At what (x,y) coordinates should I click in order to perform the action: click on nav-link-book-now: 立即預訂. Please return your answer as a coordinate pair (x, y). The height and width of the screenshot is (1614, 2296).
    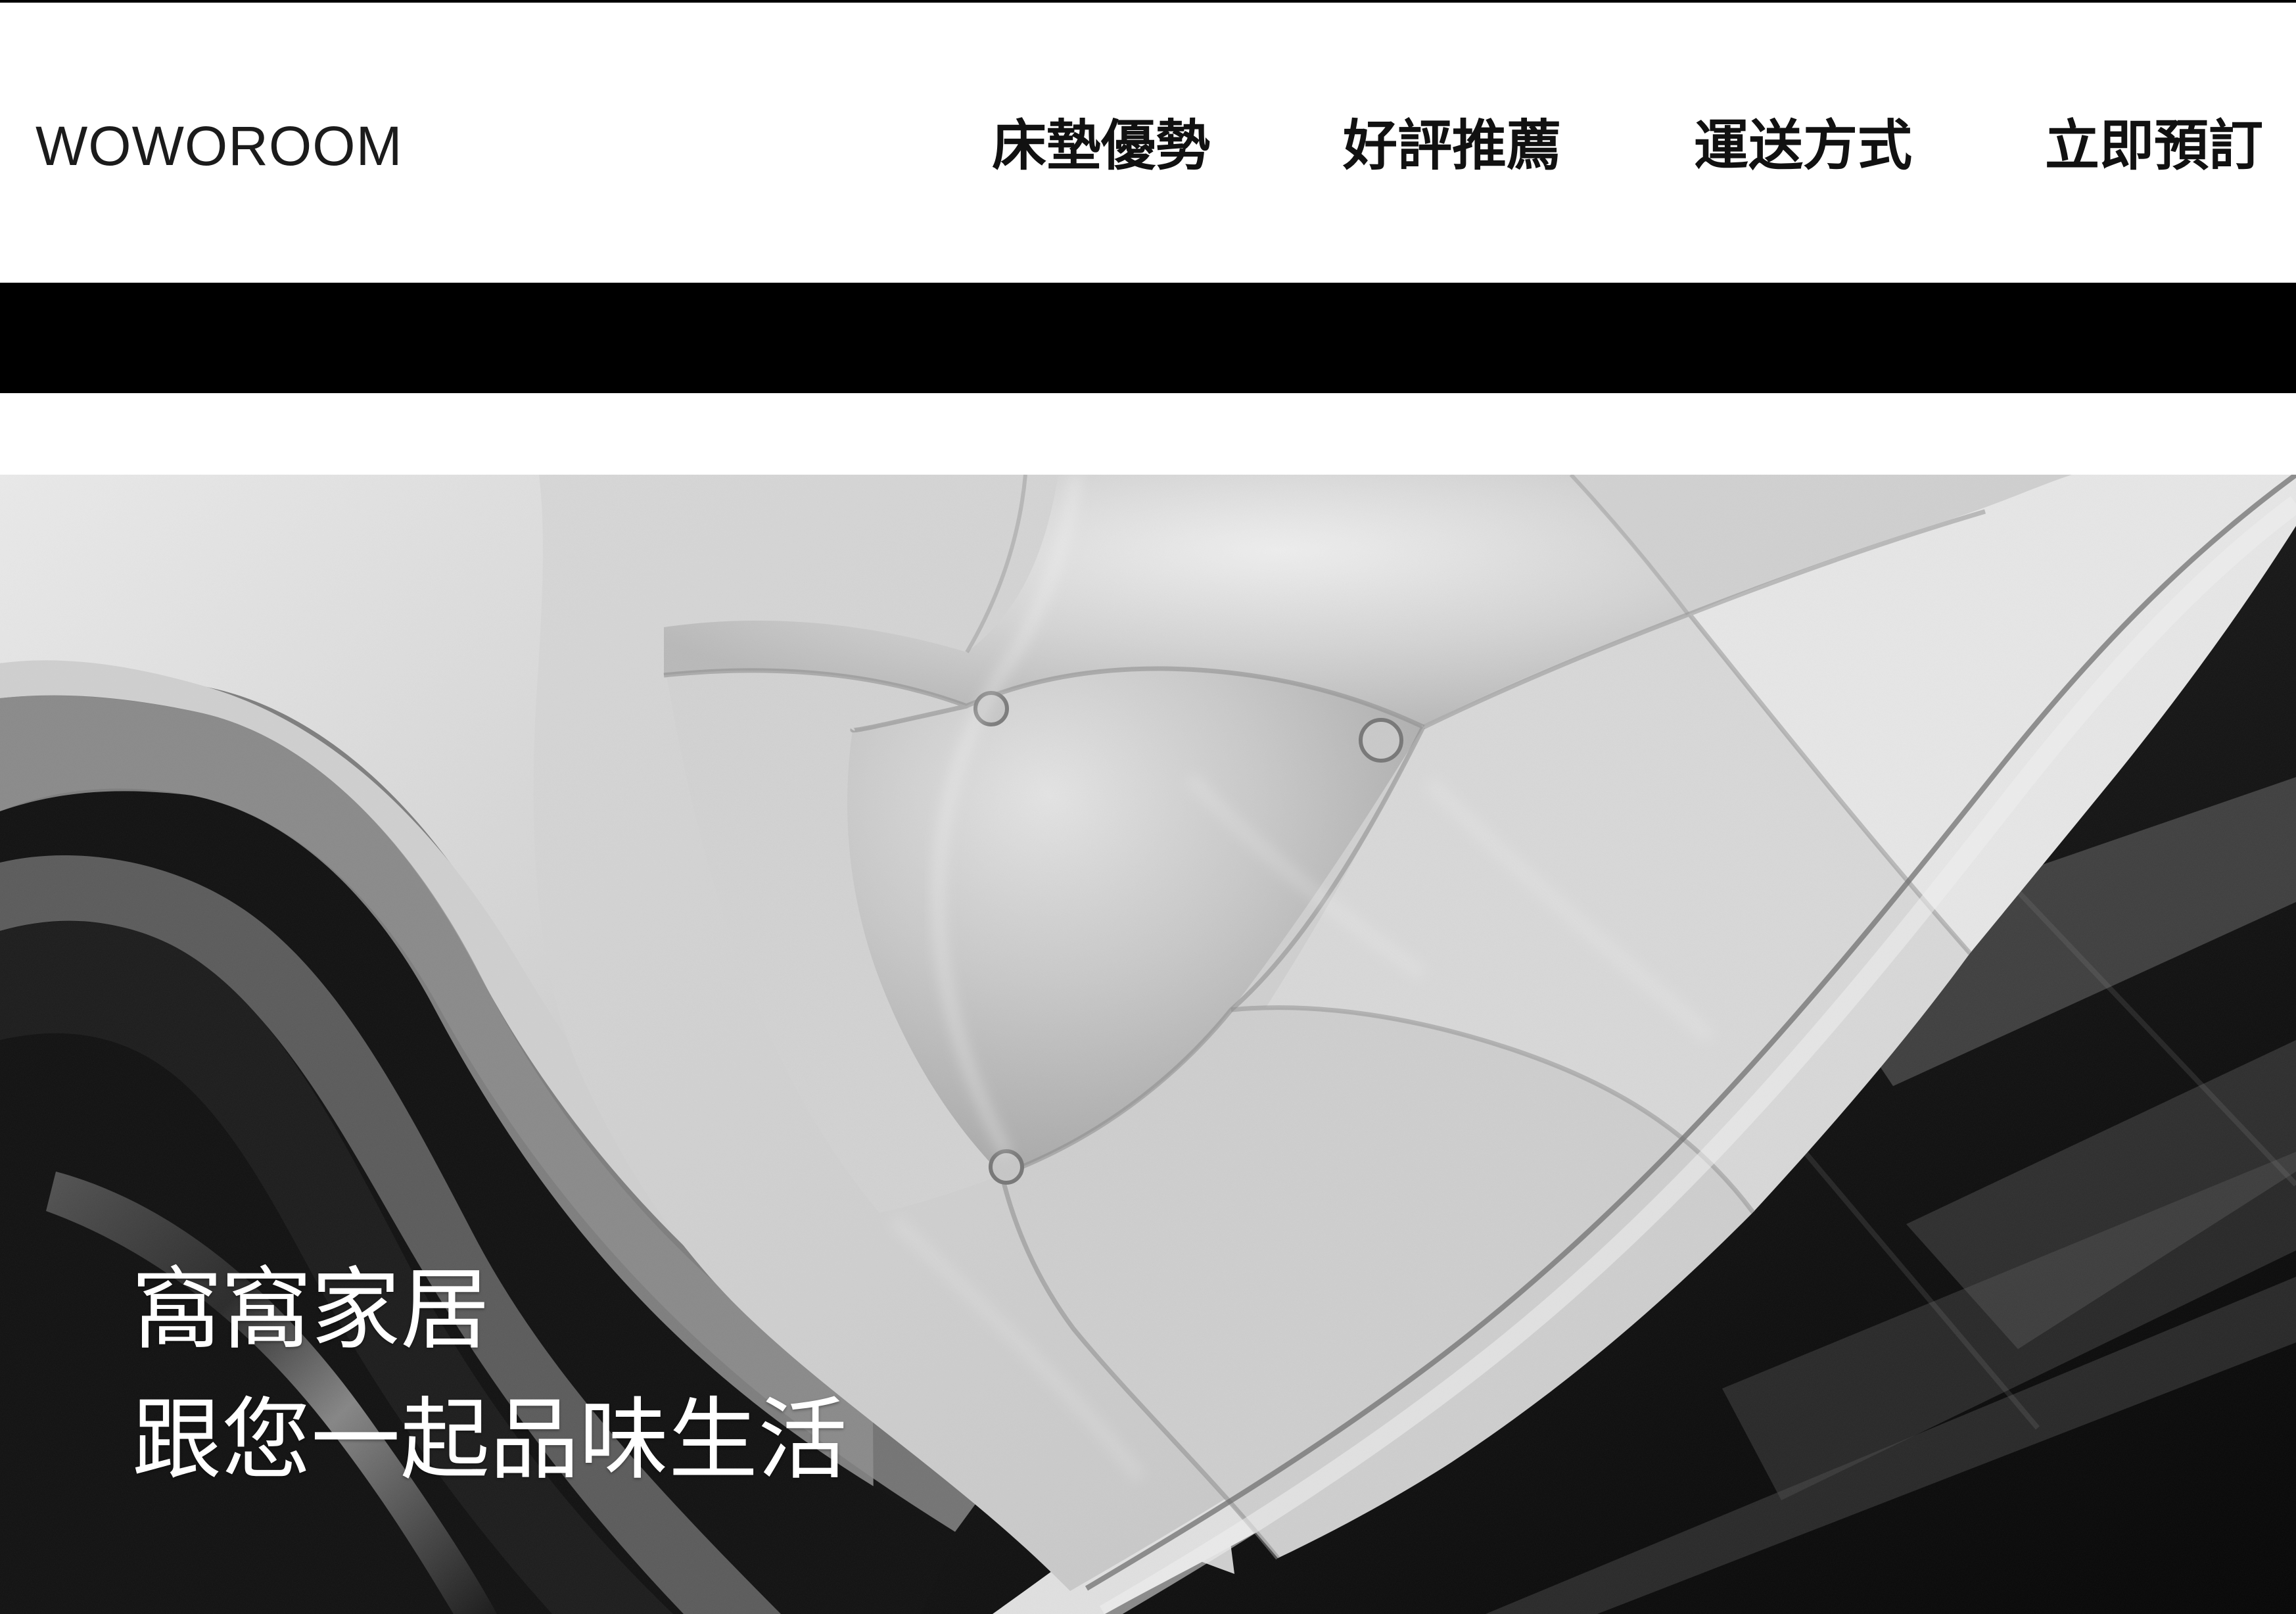
    Looking at the image, I should click on (2154, 146).